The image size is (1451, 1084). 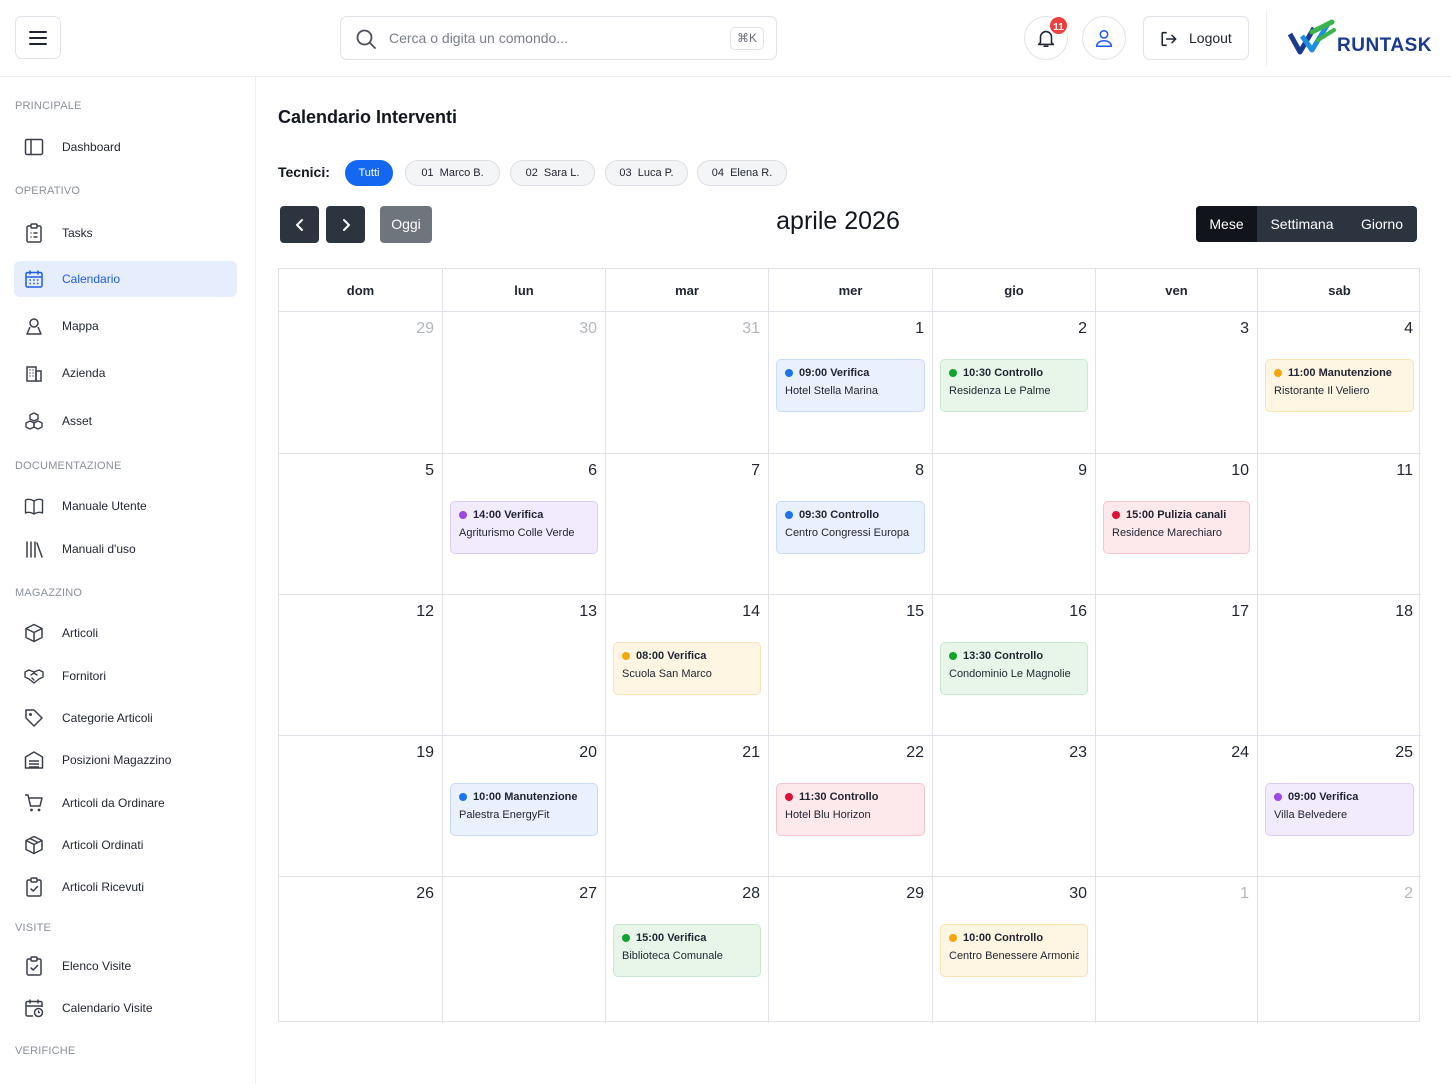 I want to click on day-cell: 14 08:00 Verifica Scuola San Marco, so click(x=687, y=665).